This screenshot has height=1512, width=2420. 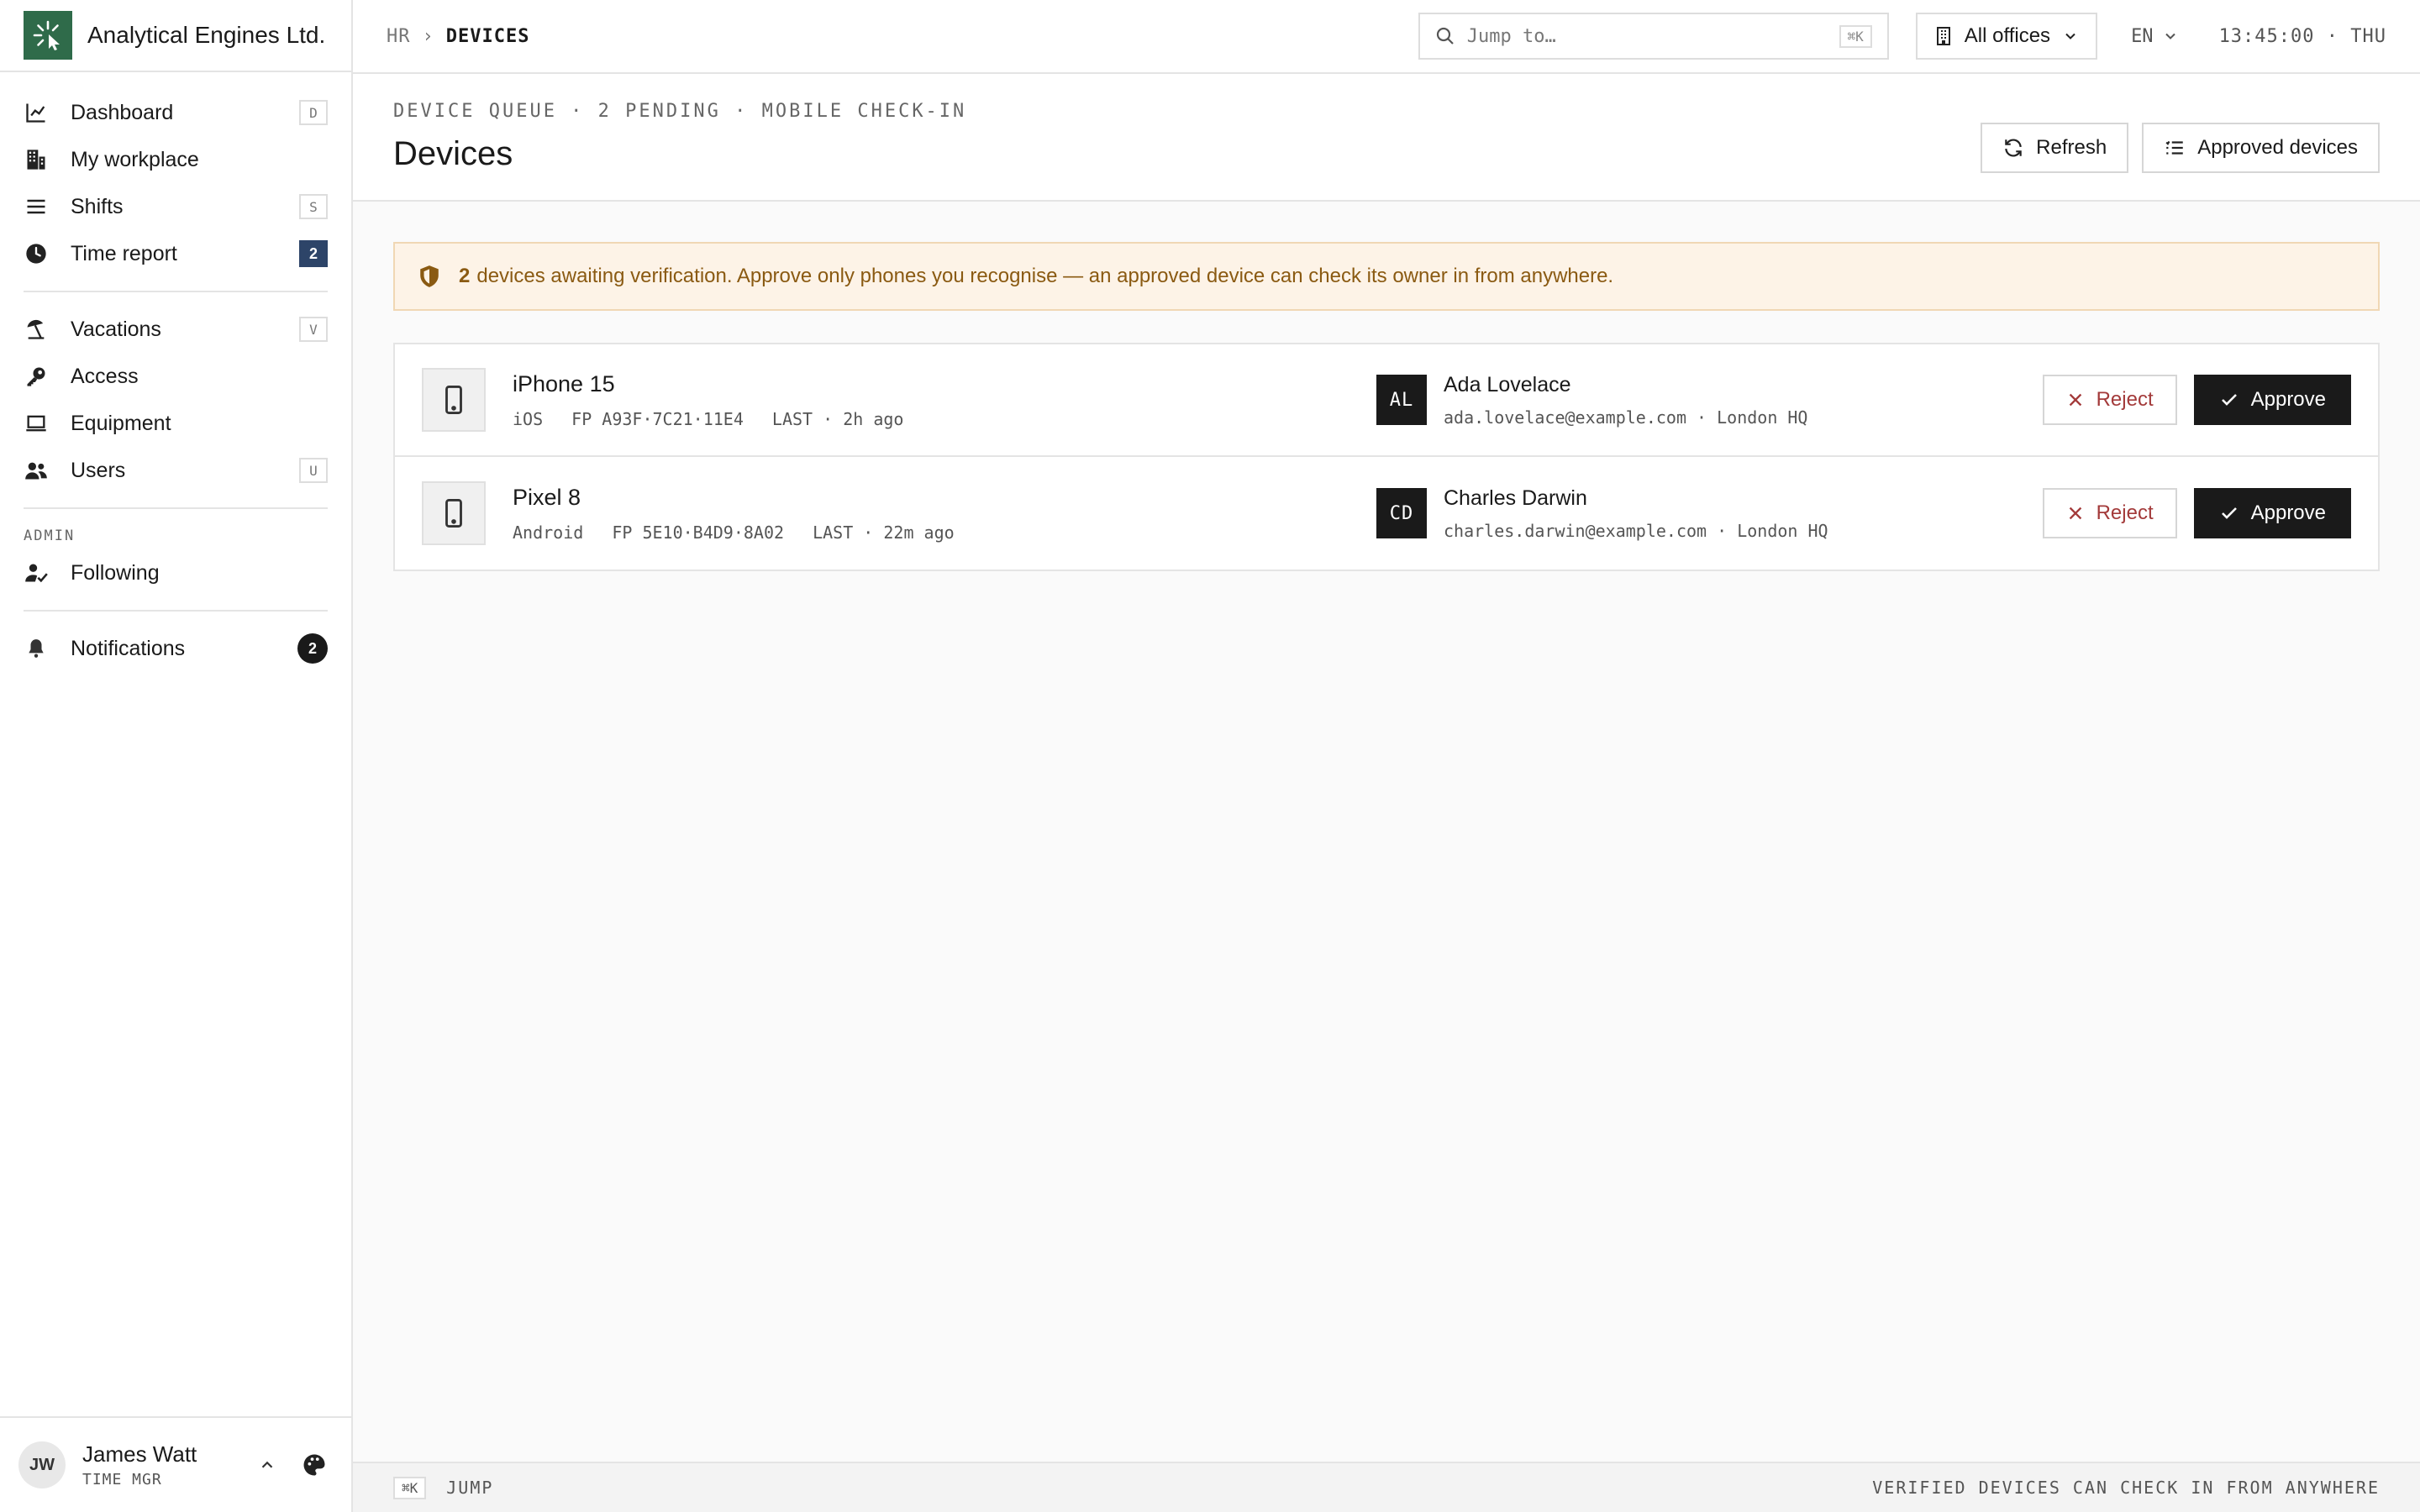 What do you see at coordinates (139, 1454) in the screenshot?
I see `user-name: James Watt` at bounding box center [139, 1454].